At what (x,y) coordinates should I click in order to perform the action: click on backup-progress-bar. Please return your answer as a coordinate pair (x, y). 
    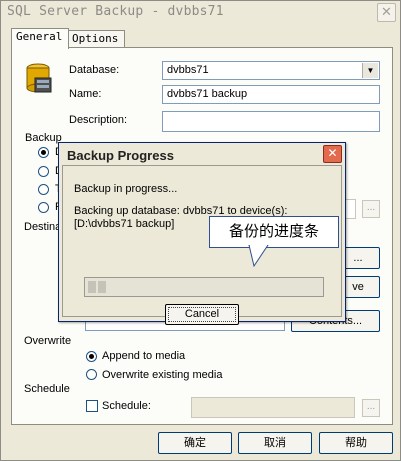
    Looking at the image, I should click on (204, 287).